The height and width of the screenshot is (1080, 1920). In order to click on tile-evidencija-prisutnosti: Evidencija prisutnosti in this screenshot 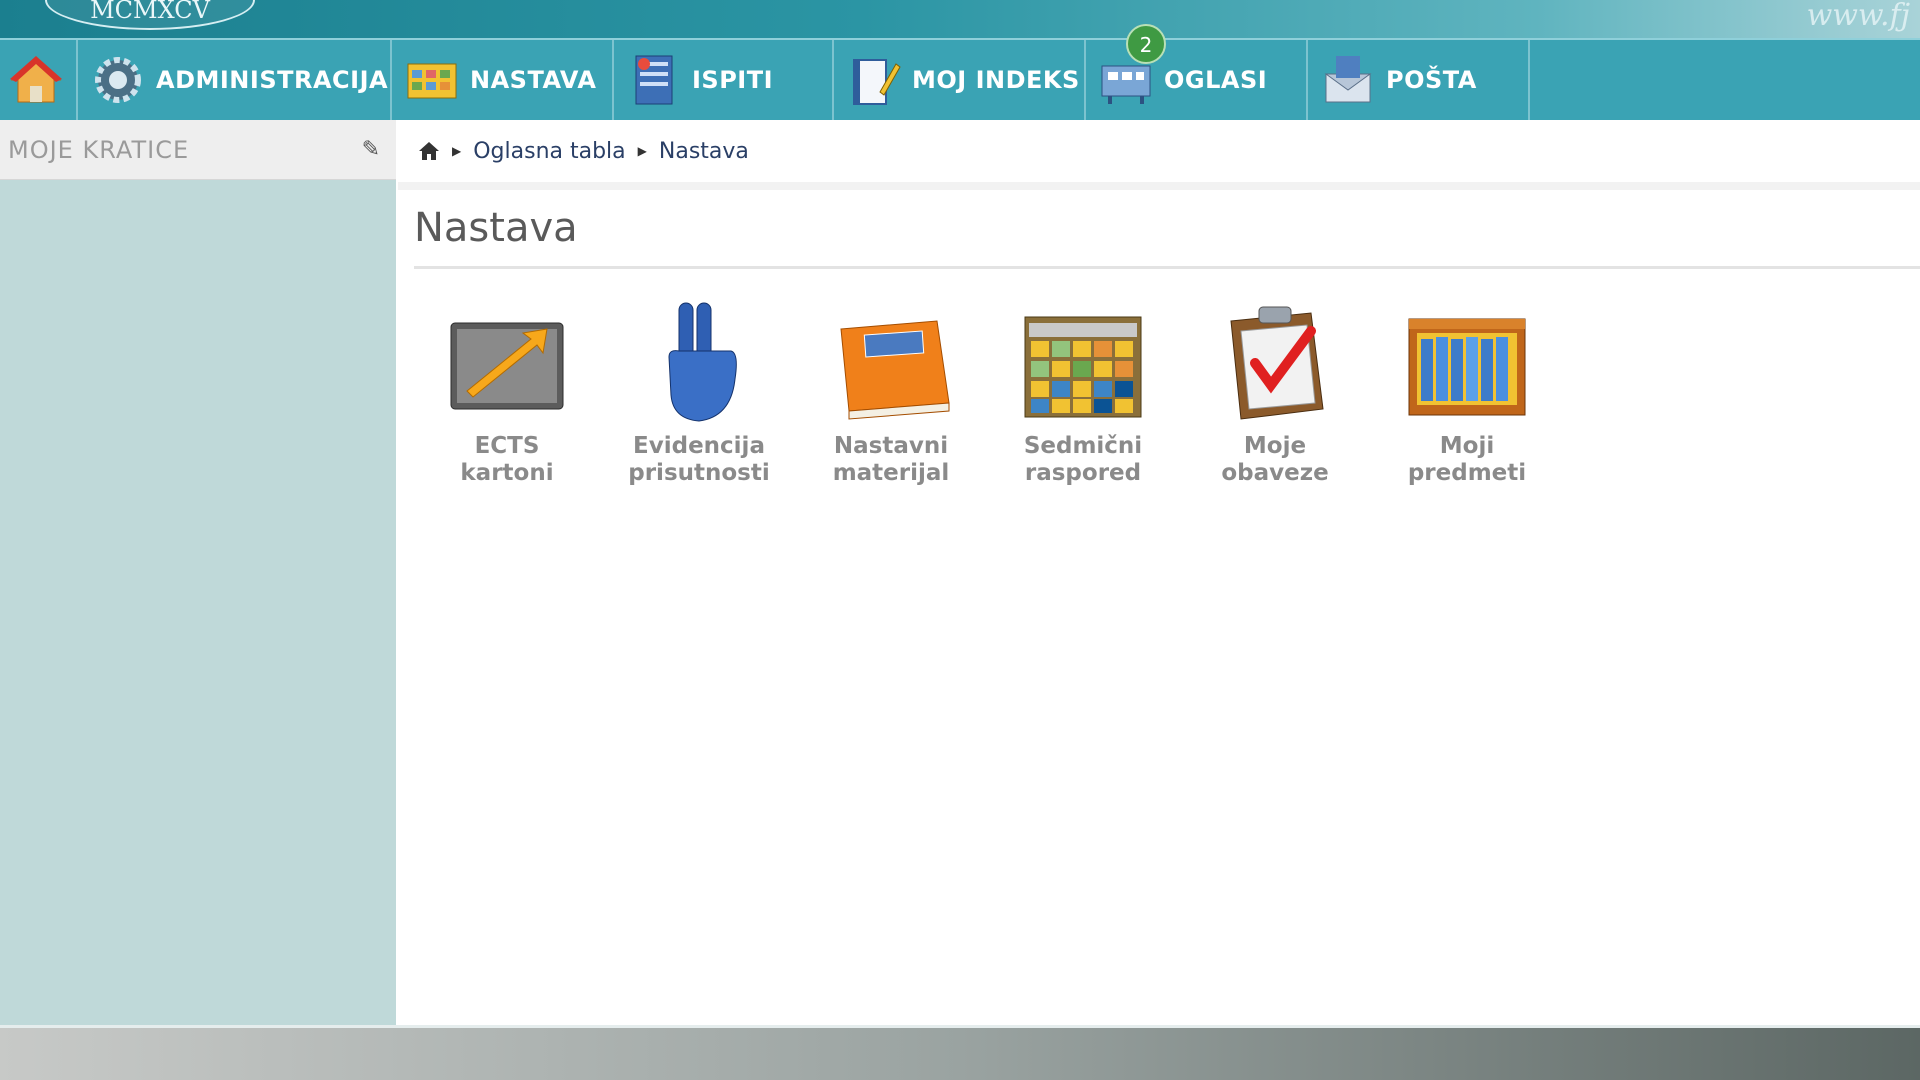, I will do `click(699, 393)`.